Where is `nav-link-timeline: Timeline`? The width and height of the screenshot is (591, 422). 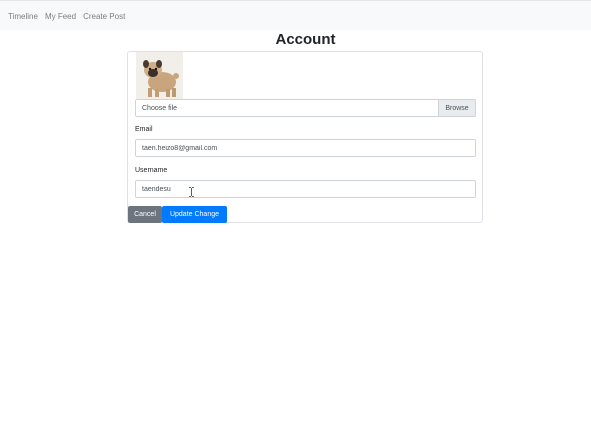
nav-link-timeline: Timeline is located at coordinates (23, 16).